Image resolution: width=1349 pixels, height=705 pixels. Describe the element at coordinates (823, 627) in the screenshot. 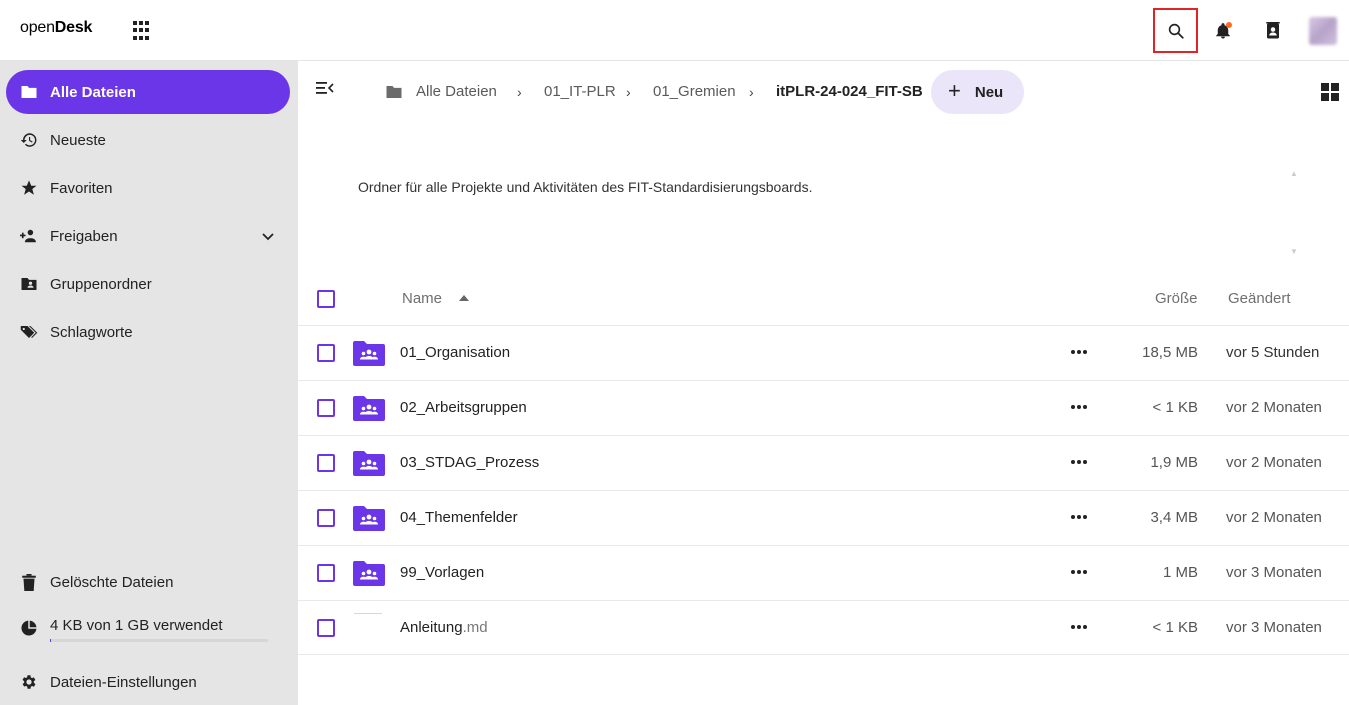

I see `table-row: Anleitung.md < 1 KB vor 3 Monaten` at that location.